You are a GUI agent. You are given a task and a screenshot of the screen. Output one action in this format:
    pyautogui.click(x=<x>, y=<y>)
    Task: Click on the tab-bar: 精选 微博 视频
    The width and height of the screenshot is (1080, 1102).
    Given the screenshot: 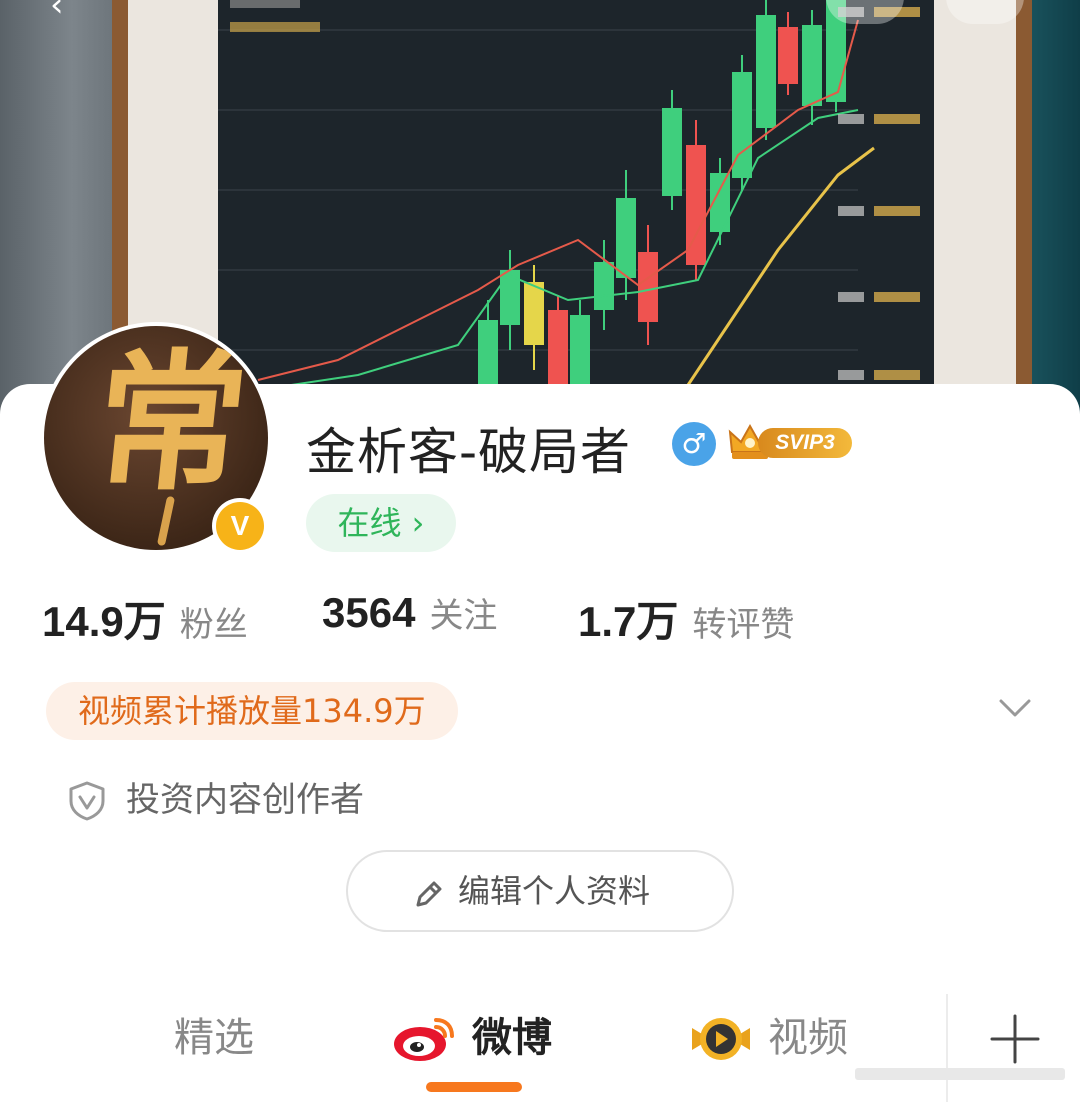 What is the action you would take?
    pyautogui.click(x=540, y=1046)
    